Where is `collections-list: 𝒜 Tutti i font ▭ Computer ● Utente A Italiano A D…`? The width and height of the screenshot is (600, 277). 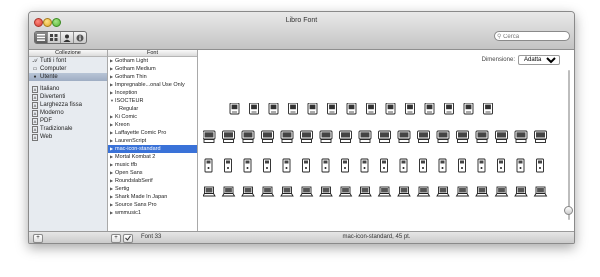 collections-list: 𝒜 Tutti i font ▭ Computer ● Utente A Italiano A D… is located at coordinates (68, 99).